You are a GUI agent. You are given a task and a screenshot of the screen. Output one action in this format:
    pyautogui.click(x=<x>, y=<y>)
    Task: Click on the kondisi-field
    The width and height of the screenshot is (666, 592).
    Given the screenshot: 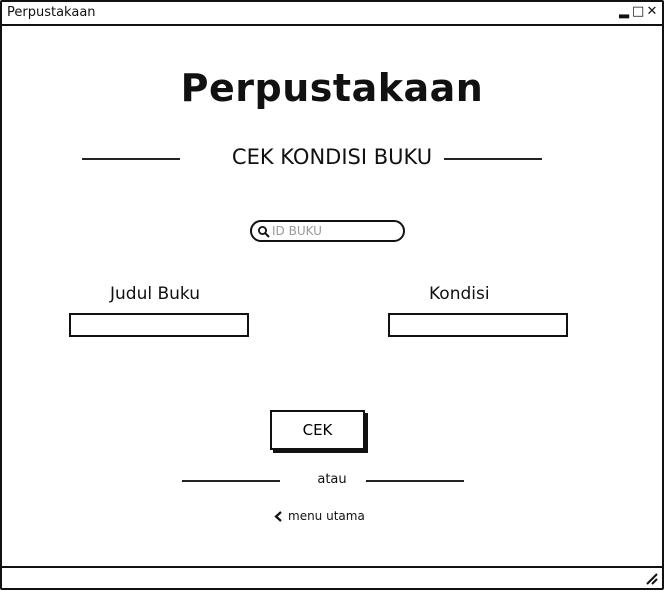 What is the action you would take?
    pyautogui.click(x=478, y=325)
    